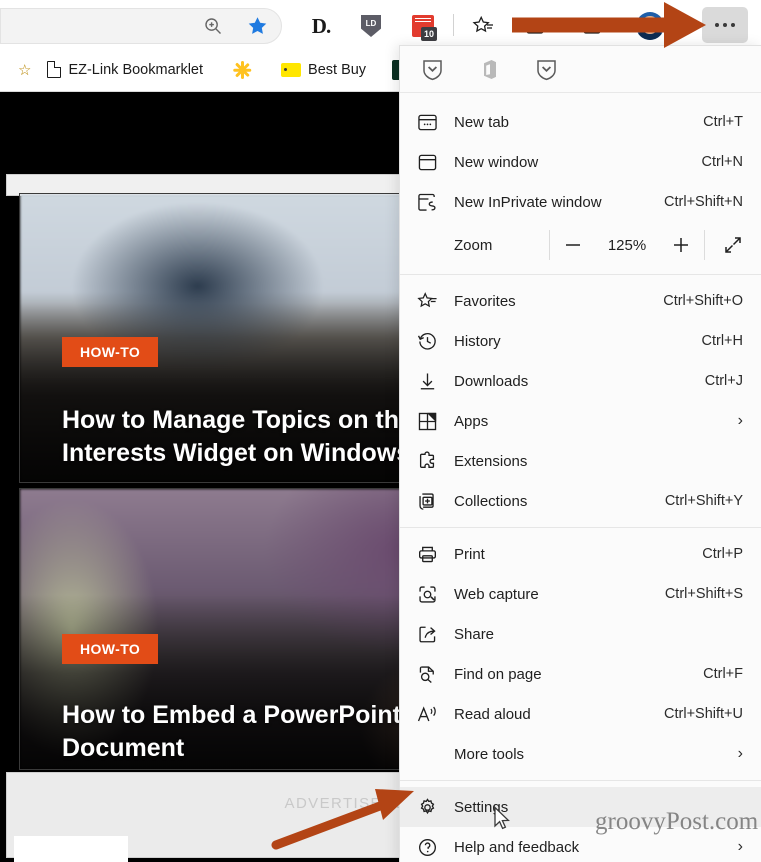 The image size is (761, 862). What do you see at coordinates (580, 97) in the screenshot?
I see `menu-spacer` at bounding box center [580, 97].